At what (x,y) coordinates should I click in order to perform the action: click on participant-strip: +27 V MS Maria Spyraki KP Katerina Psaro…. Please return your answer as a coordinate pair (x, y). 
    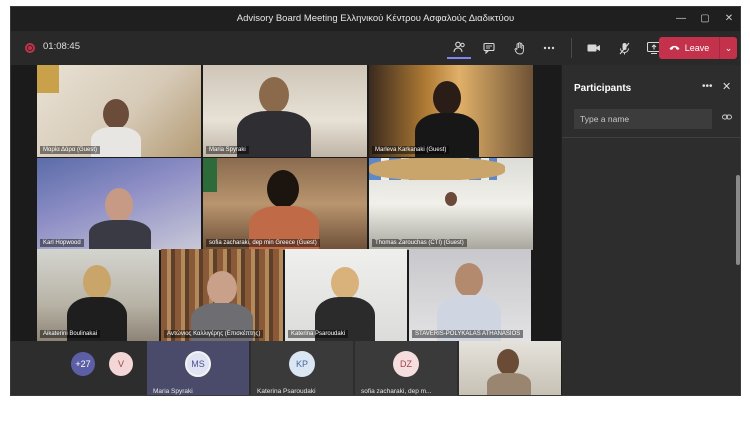
    Looking at the image, I should click on (286, 368).